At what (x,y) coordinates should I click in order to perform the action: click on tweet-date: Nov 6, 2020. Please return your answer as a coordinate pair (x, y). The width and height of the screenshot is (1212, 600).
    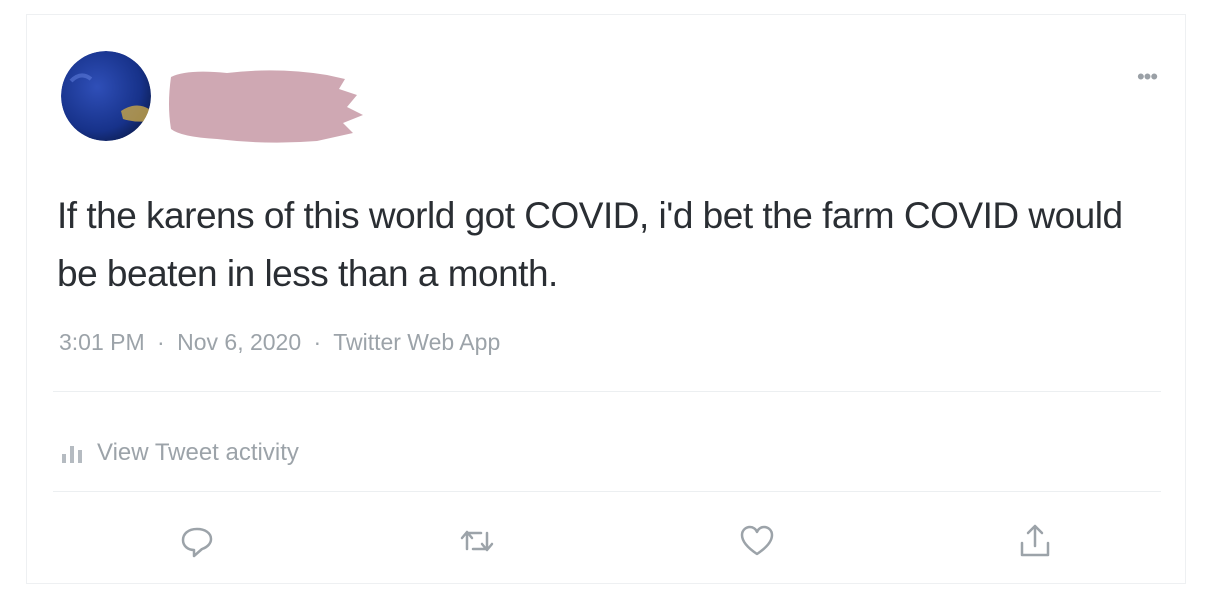
    Looking at the image, I should click on (239, 342).